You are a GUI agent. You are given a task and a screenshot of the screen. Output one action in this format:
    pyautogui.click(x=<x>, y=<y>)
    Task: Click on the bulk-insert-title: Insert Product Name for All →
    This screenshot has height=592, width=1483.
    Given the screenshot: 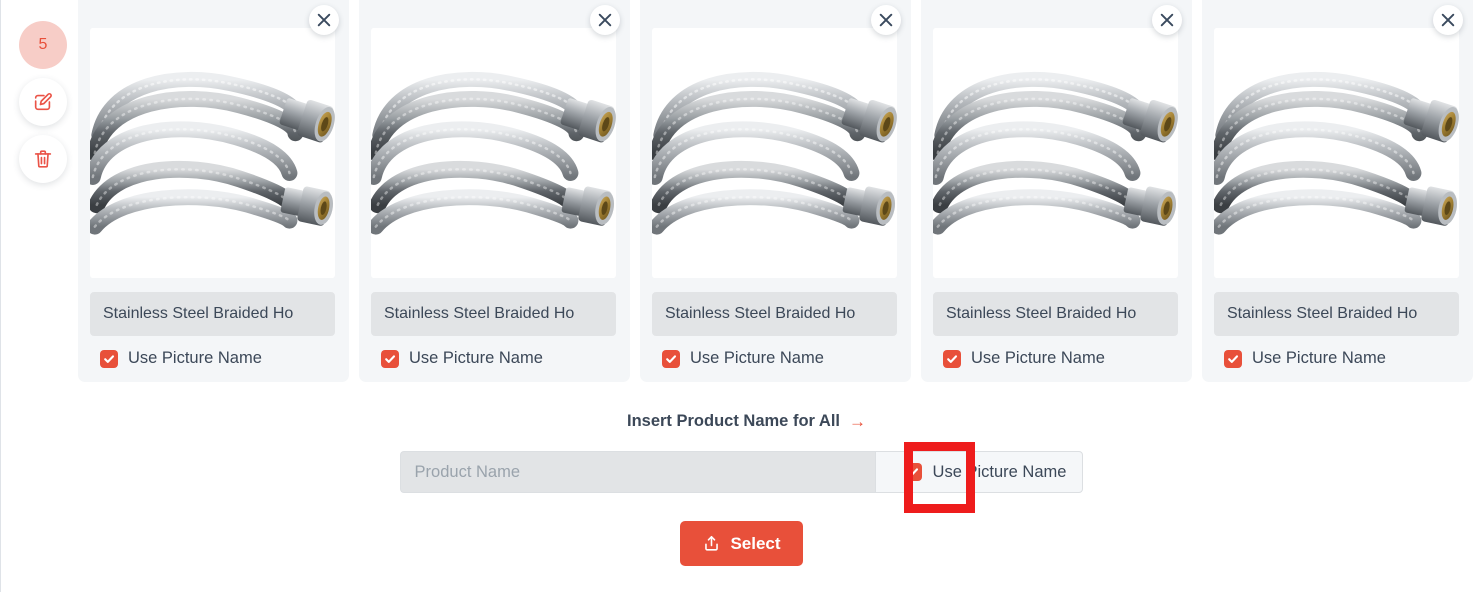 What is the action you would take?
    pyautogui.click(x=746, y=421)
    